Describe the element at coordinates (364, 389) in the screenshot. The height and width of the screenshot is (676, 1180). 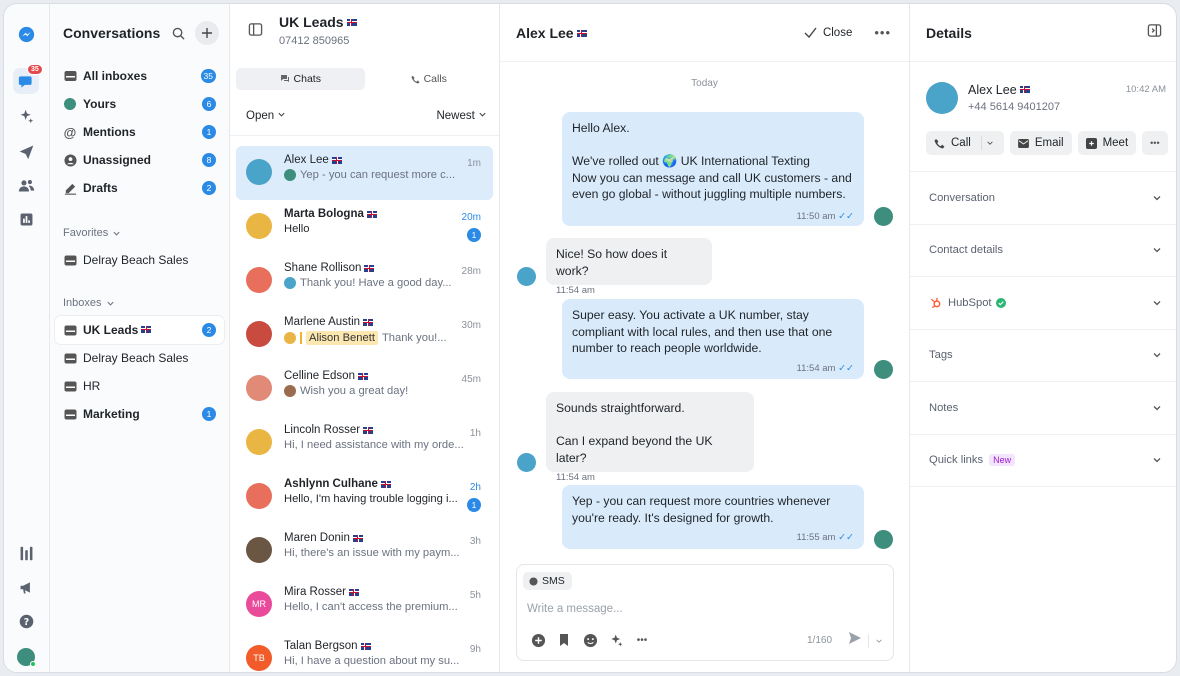
I see `conversation-item: Celline Edson 45m Wish you a great day!` at that location.